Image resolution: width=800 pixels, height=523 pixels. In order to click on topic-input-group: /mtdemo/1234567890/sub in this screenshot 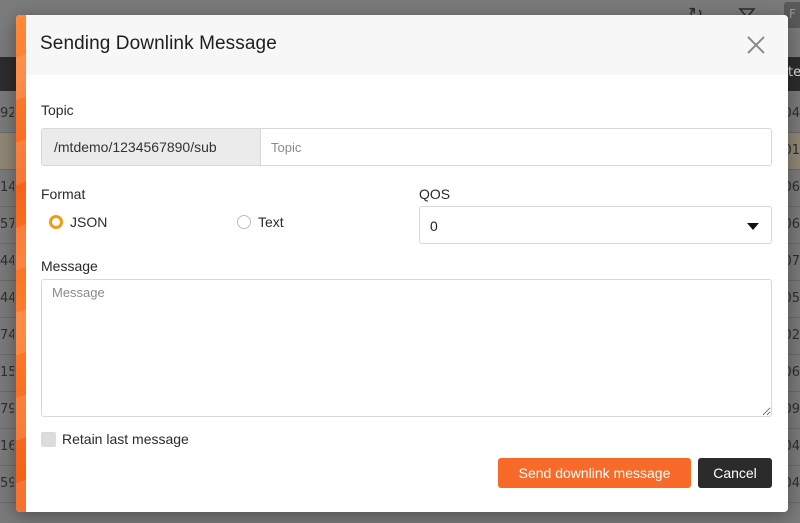, I will do `click(406, 147)`.